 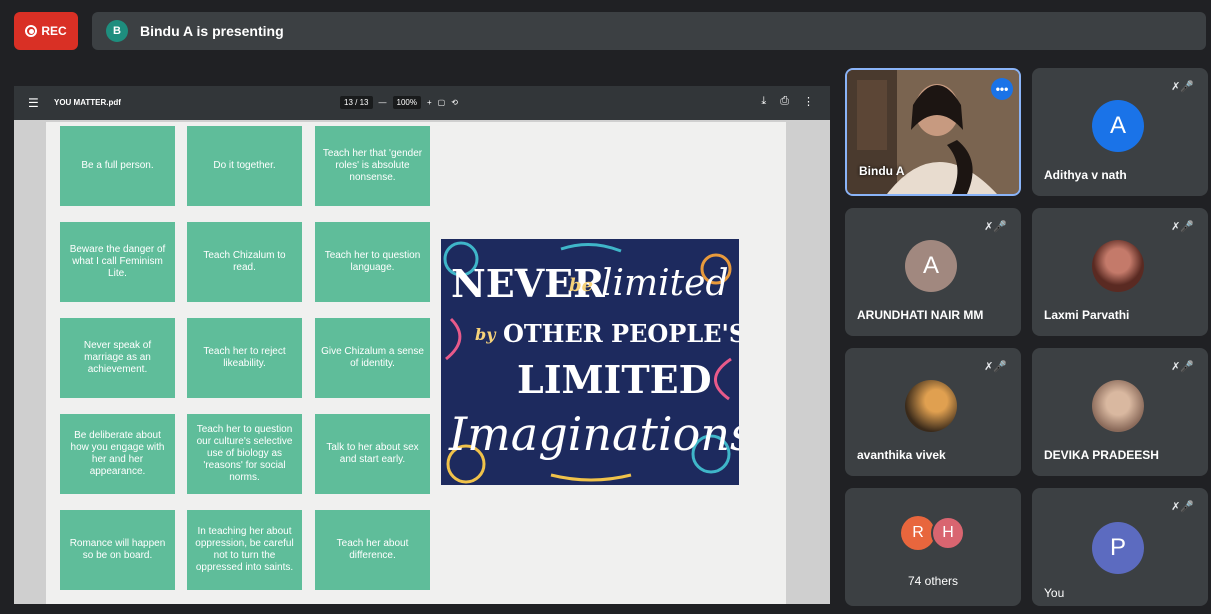 What do you see at coordinates (33, 103) in the screenshot?
I see `hamburger-menu-icon: ☰` at bounding box center [33, 103].